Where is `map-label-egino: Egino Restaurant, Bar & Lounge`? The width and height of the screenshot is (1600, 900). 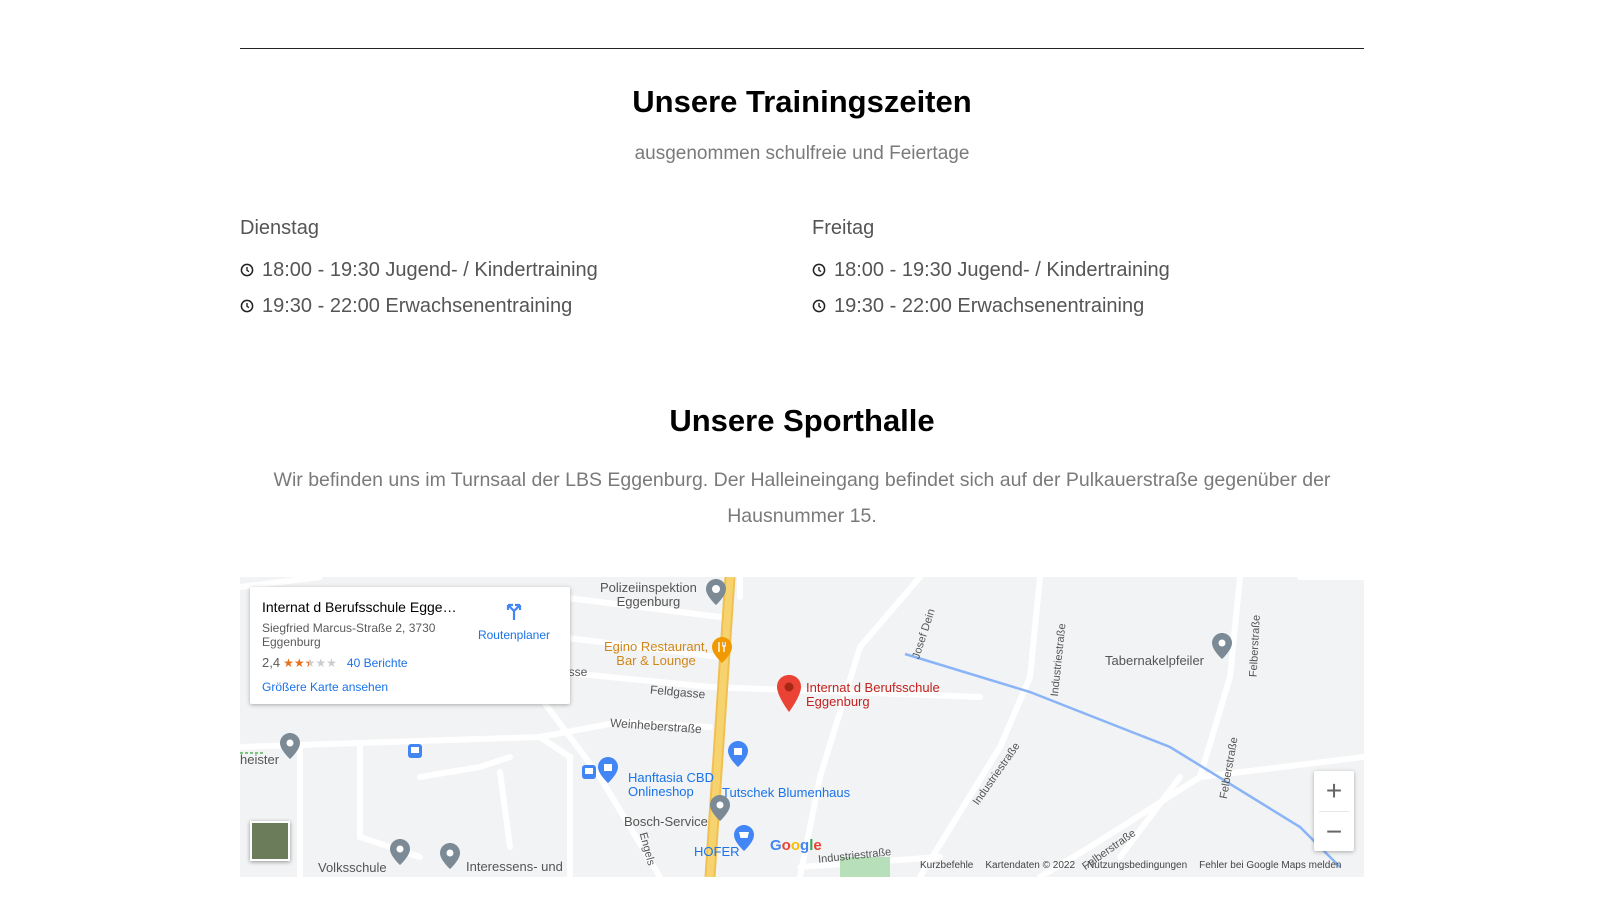
map-label-egino: Egino Restaurant, Bar & Lounge is located at coordinates (656, 653).